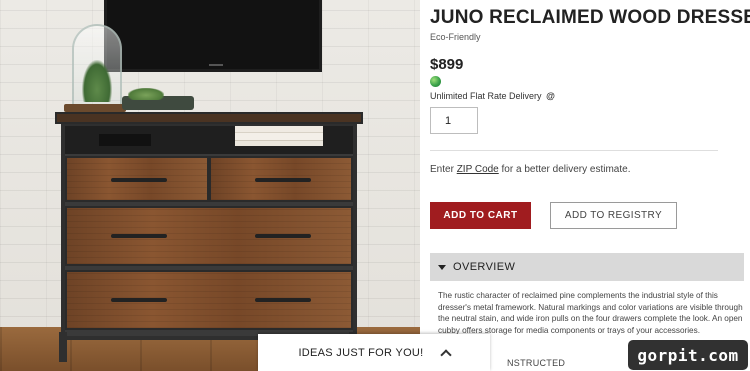 Image resolution: width=750 pixels, height=371 pixels. Describe the element at coordinates (146, 94) in the screenshot. I see `tray-plant` at that location.